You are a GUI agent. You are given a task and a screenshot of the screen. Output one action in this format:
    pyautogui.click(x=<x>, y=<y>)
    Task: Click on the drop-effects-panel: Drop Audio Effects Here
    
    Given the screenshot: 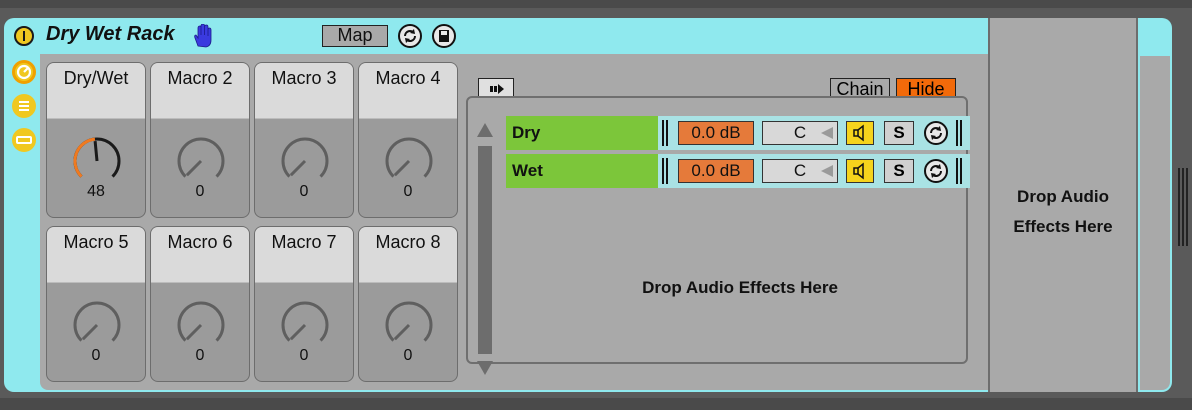 What is the action you would take?
    pyautogui.click(x=1063, y=205)
    